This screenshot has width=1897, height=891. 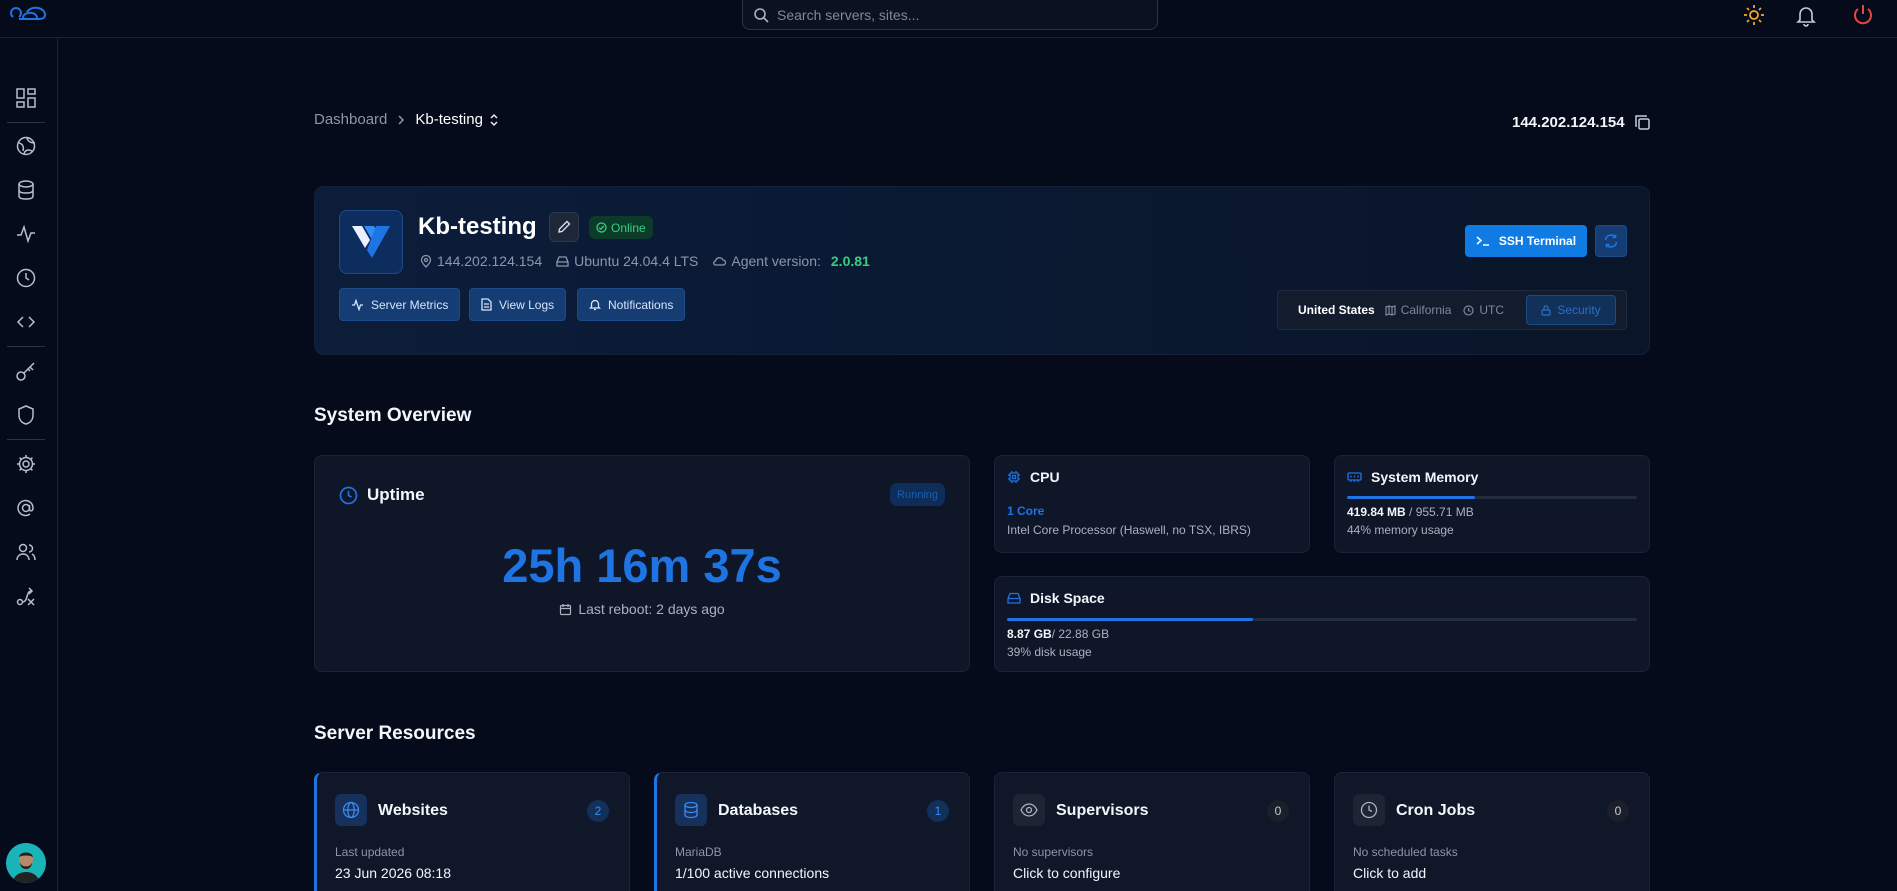 What do you see at coordinates (1754, 15) in the screenshot?
I see `sun-icon` at bounding box center [1754, 15].